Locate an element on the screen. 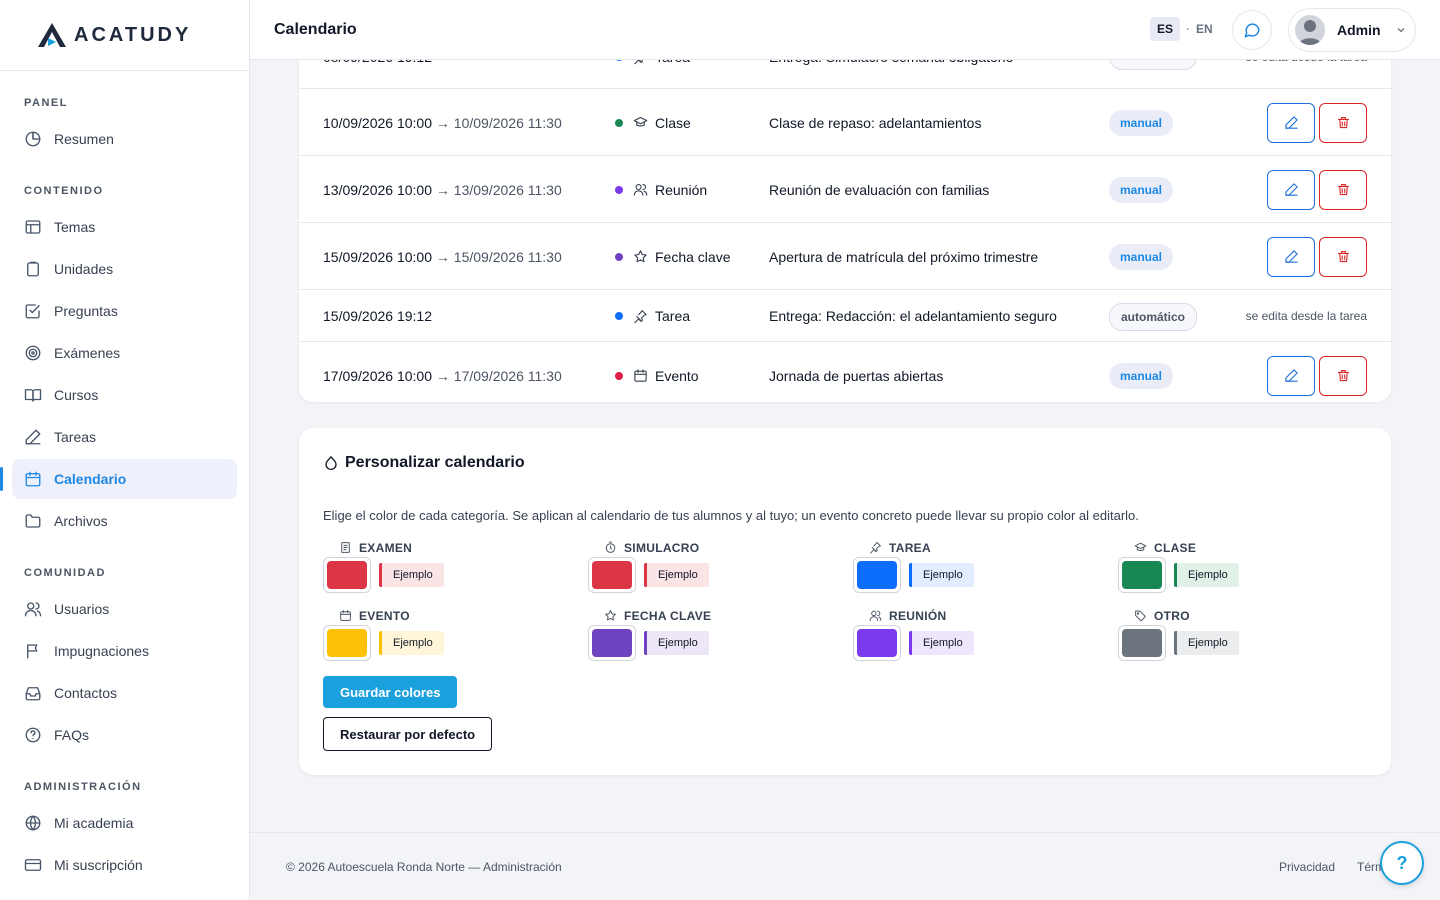  sidebar-item-label: Cursos is located at coordinates (76, 395).